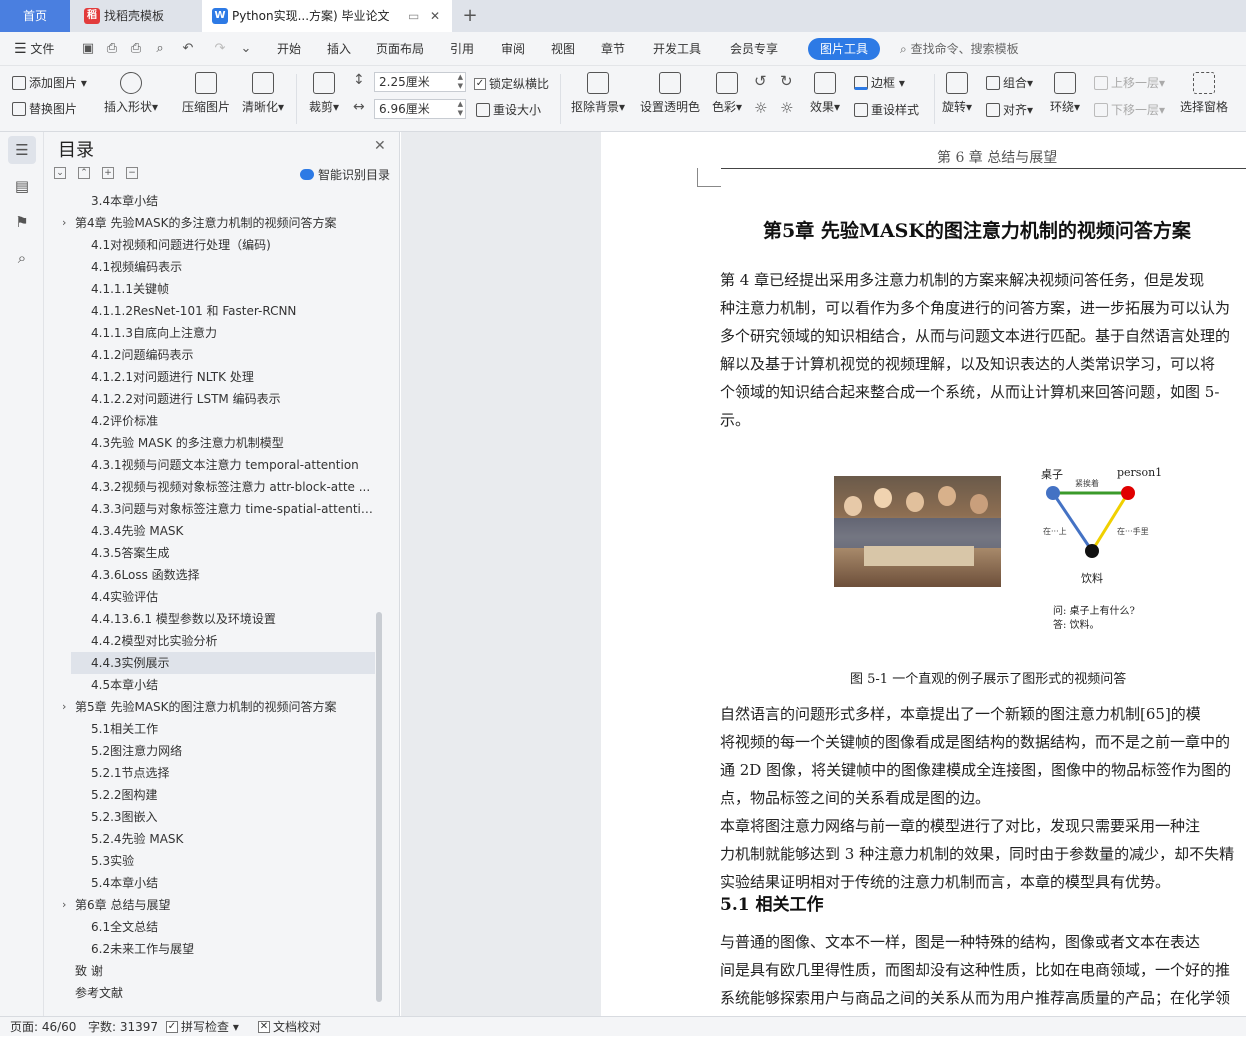 The height and width of the screenshot is (1037, 1246). Describe the element at coordinates (727, 93) in the screenshot. I see `color-button: 色彩▾` at that location.